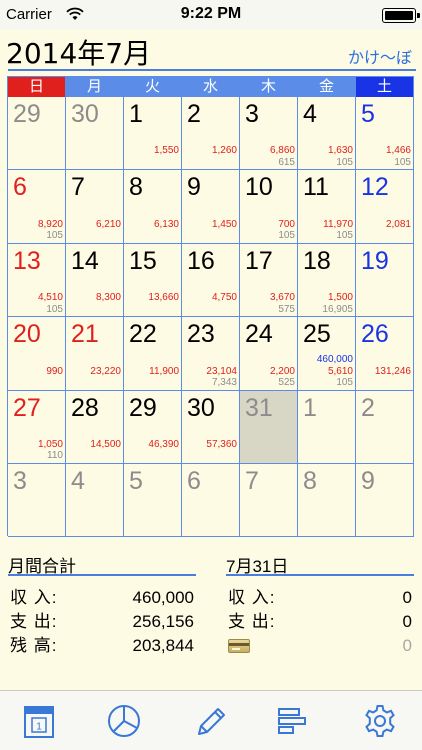 Image resolution: width=422 pixels, height=750 pixels. What do you see at coordinates (50, 298) in the screenshot?
I see `day-expense-amount: 4,510` at bounding box center [50, 298].